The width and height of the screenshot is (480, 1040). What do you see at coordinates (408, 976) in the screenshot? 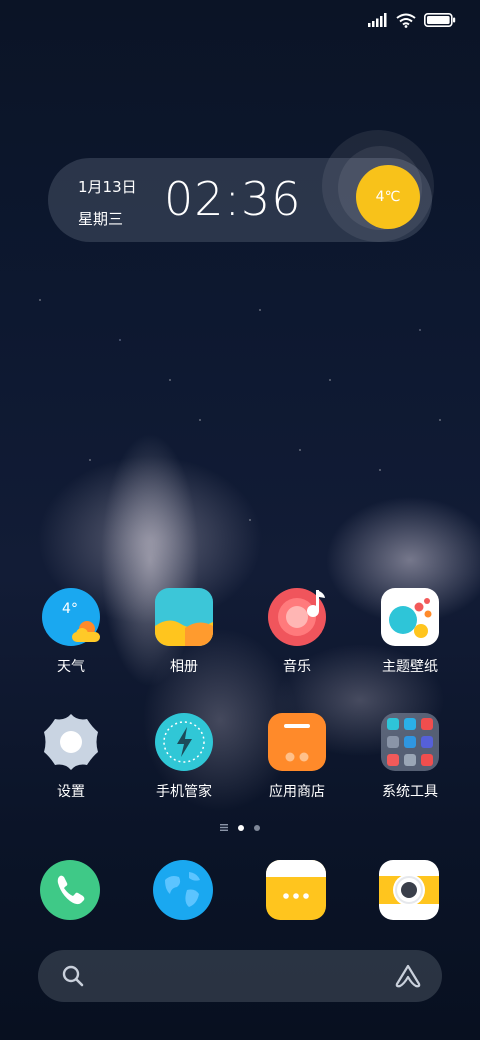
I see `assistant-icon` at bounding box center [408, 976].